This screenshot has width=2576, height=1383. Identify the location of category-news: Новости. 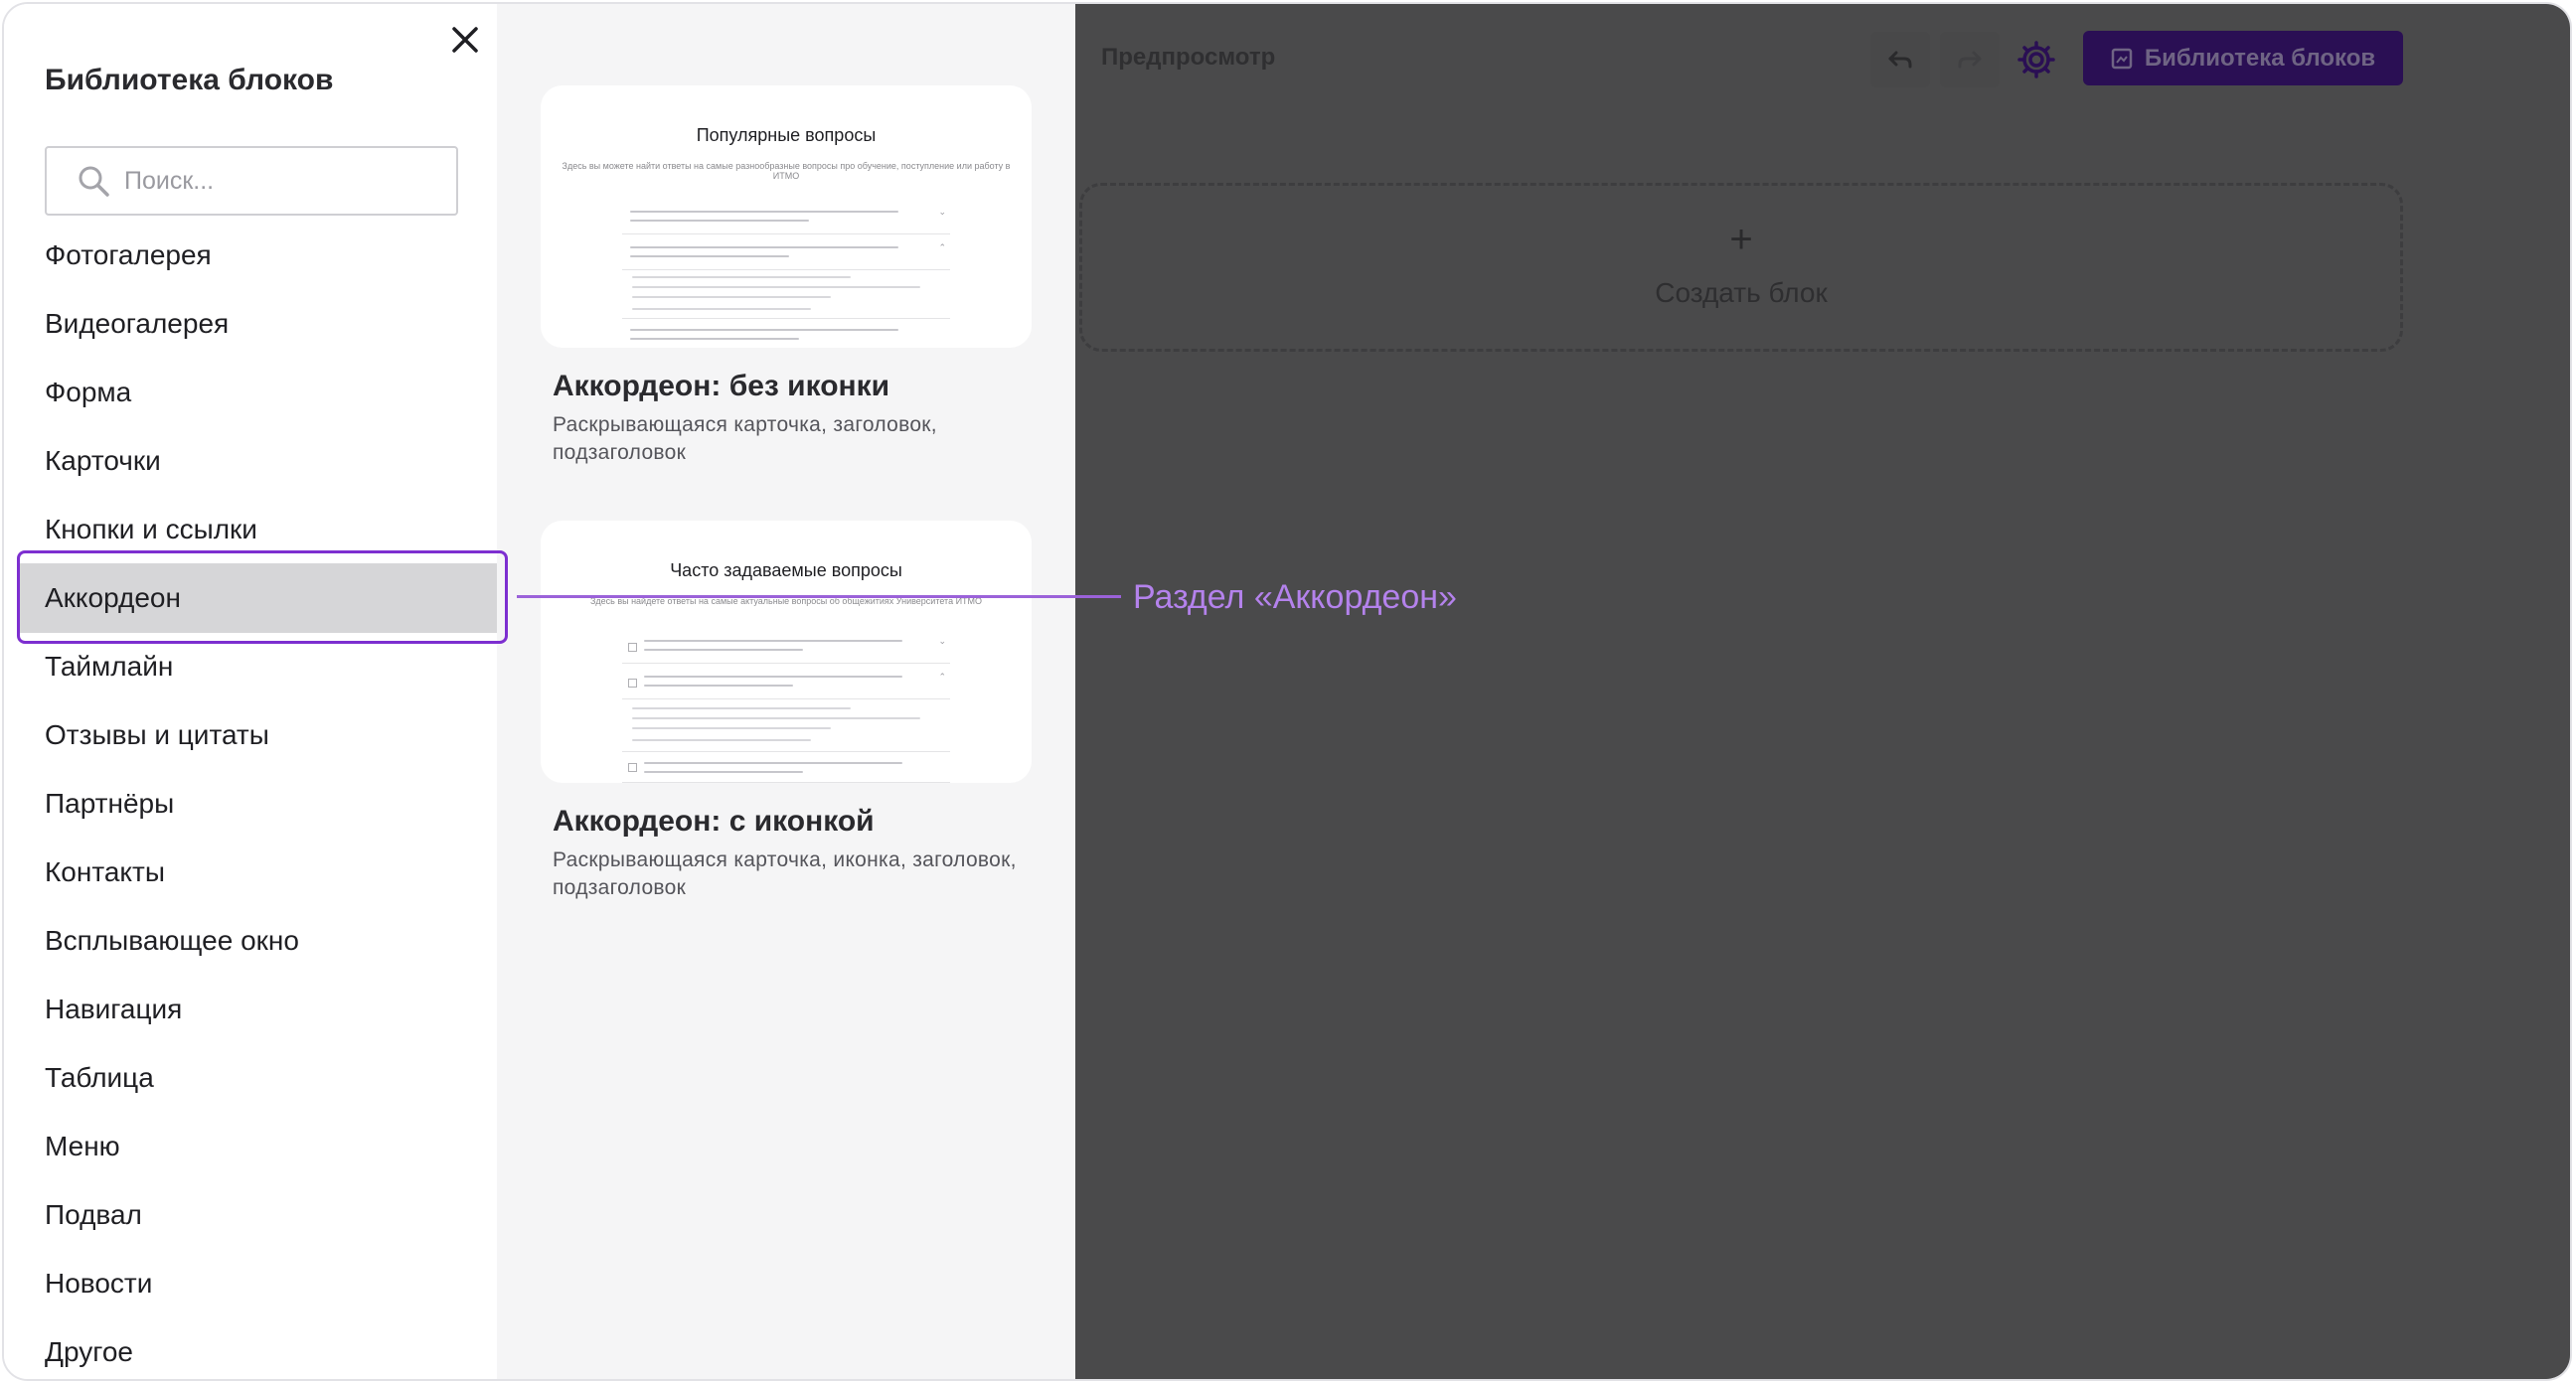
(98, 1284).